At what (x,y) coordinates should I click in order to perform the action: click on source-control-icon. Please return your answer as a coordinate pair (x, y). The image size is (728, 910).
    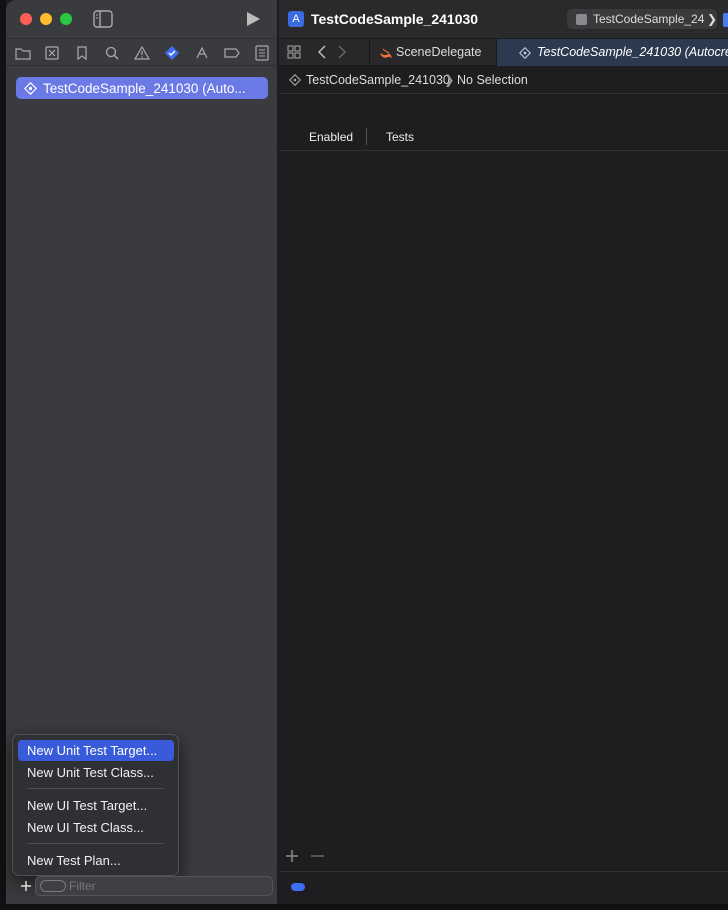
    Looking at the image, I should click on (52, 53).